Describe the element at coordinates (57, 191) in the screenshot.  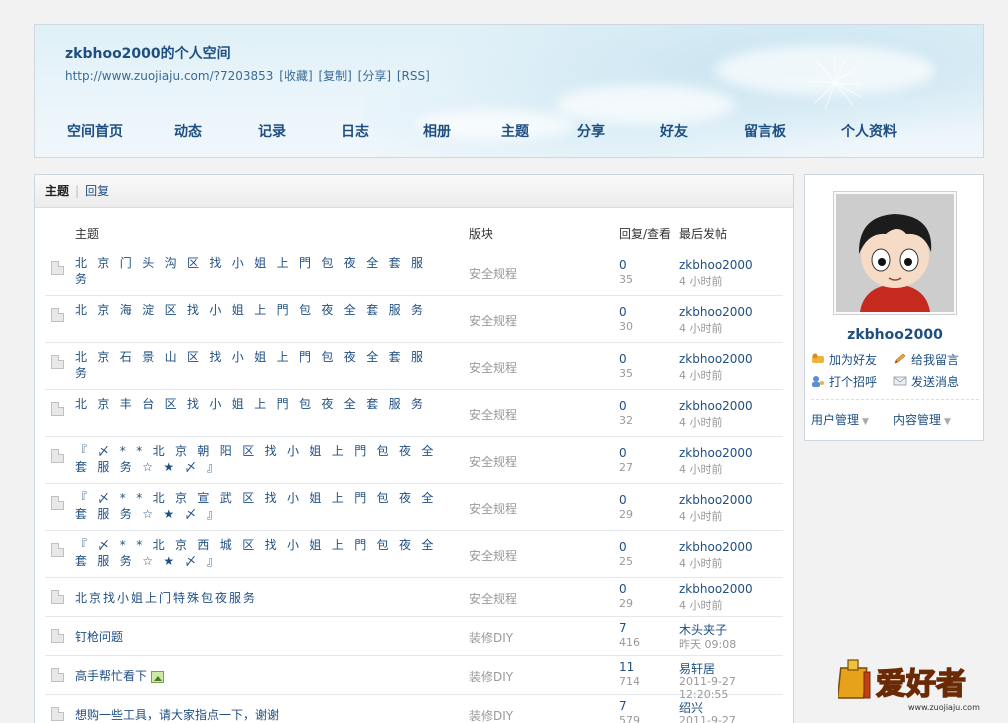
I see `tab-topics: 主题` at that location.